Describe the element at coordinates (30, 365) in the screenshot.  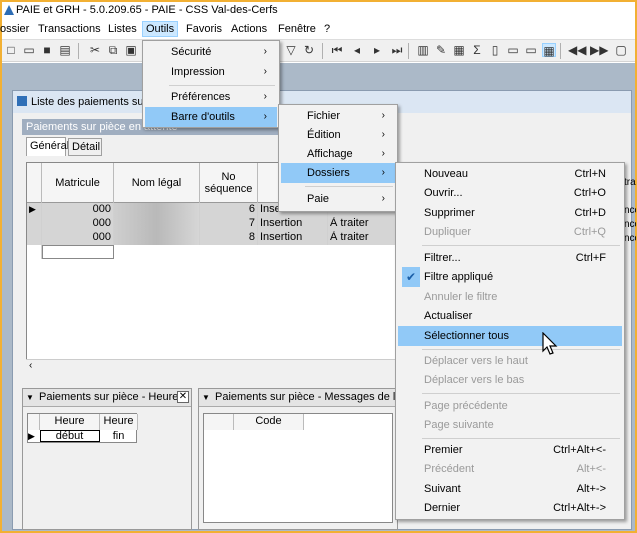
I see `scroll-left-icon: ‹` at that location.